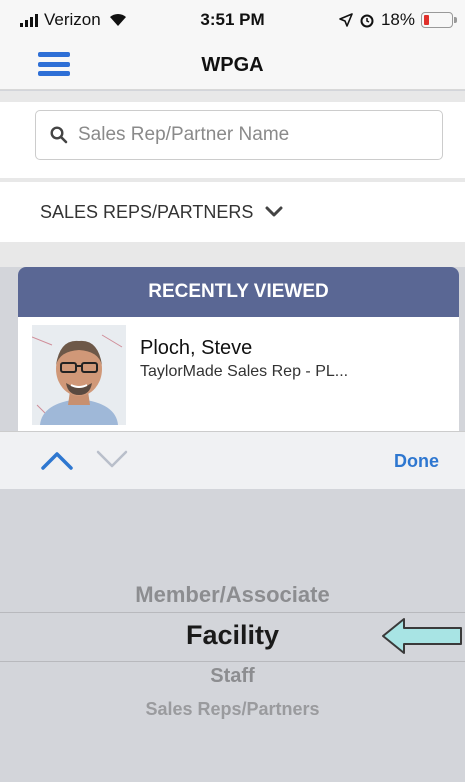 This screenshot has height=782, width=465. What do you see at coordinates (426, 20) in the screenshot?
I see `battery-fill` at bounding box center [426, 20].